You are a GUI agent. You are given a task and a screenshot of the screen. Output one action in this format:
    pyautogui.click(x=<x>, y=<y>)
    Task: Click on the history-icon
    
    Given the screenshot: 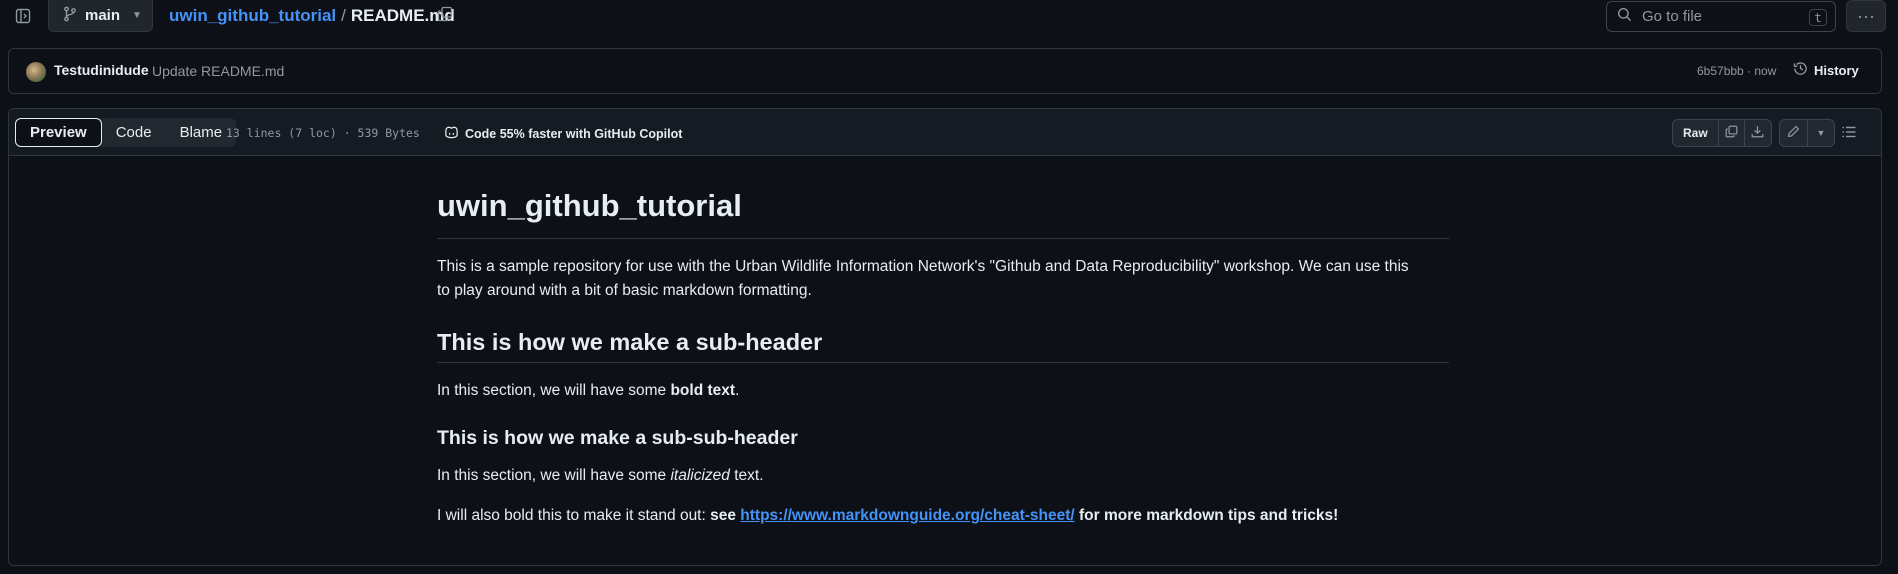 What is the action you would take?
    pyautogui.click(x=1800, y=70)
    